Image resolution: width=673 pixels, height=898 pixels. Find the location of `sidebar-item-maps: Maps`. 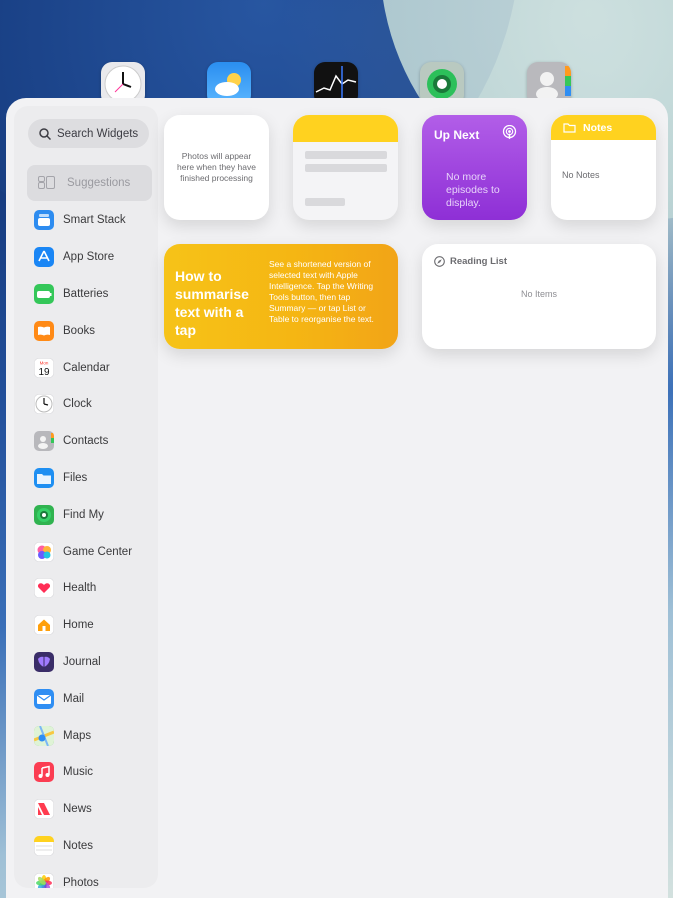

sidebar-item-maps: Maps is located at coordinates (86, 735).